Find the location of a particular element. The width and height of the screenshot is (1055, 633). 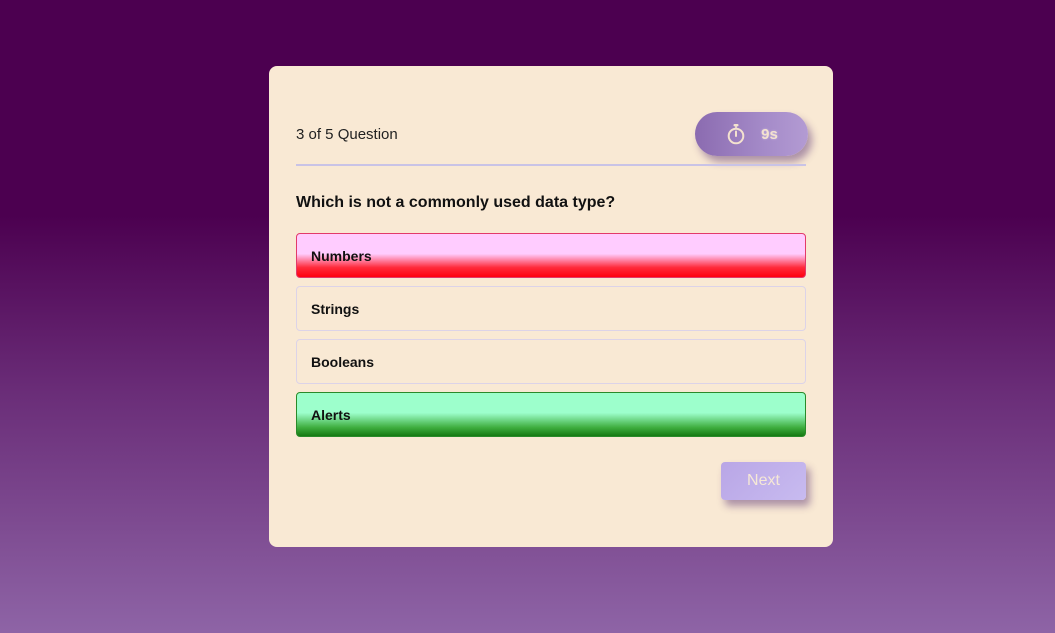

answer-option-label: Alerts is located at coordinates (331, 414).